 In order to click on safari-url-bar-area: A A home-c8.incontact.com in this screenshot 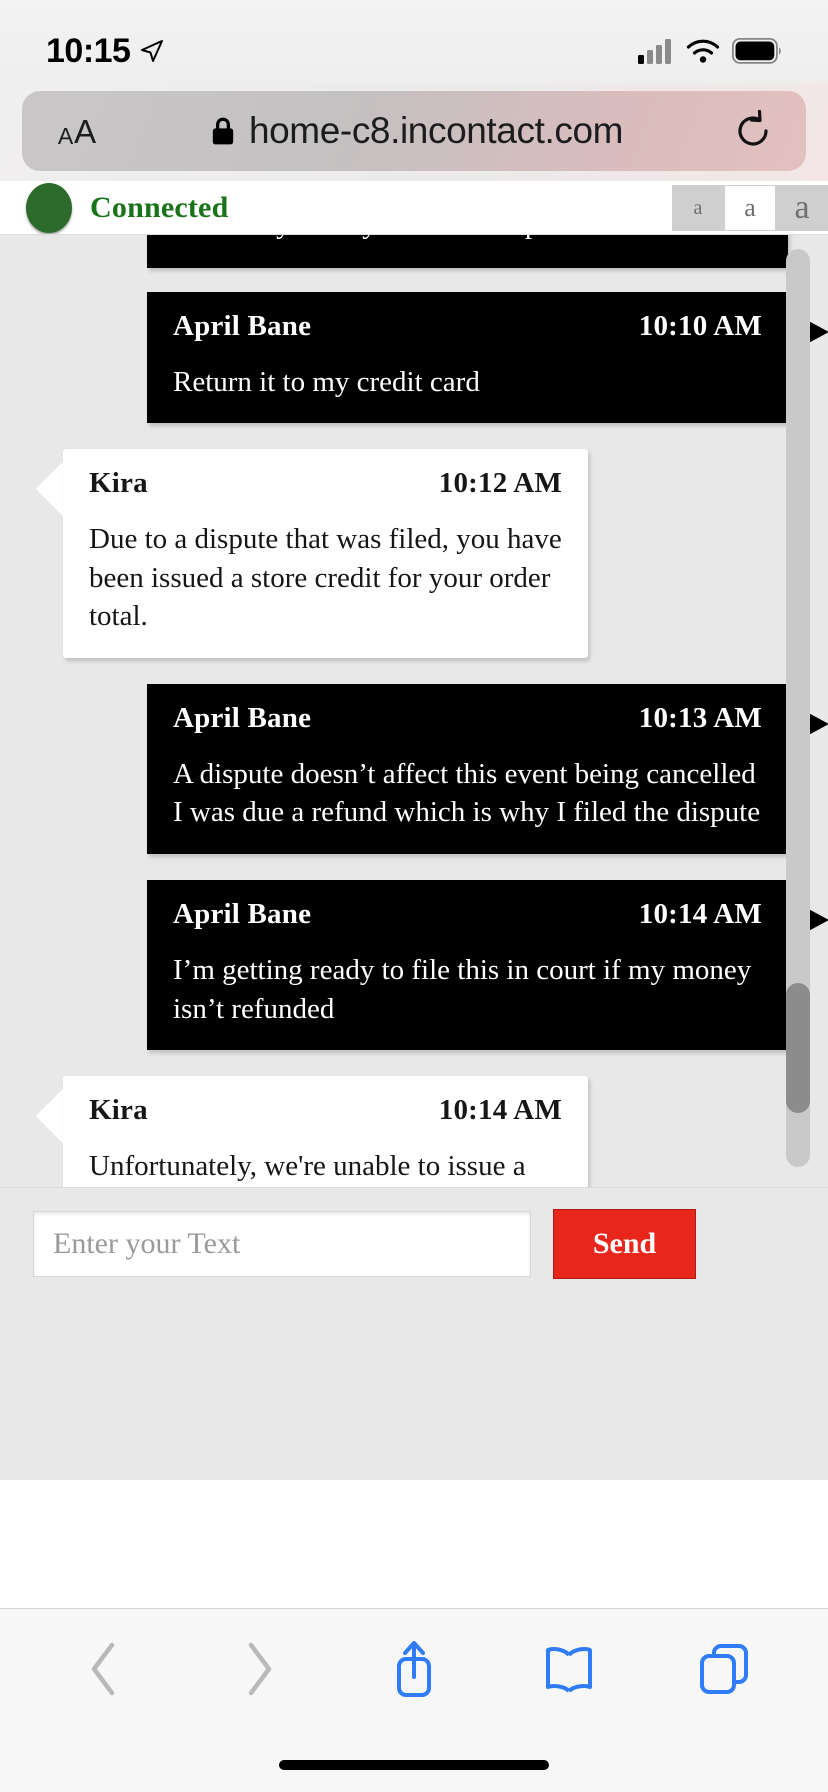, I will do `click(414, 132)`.